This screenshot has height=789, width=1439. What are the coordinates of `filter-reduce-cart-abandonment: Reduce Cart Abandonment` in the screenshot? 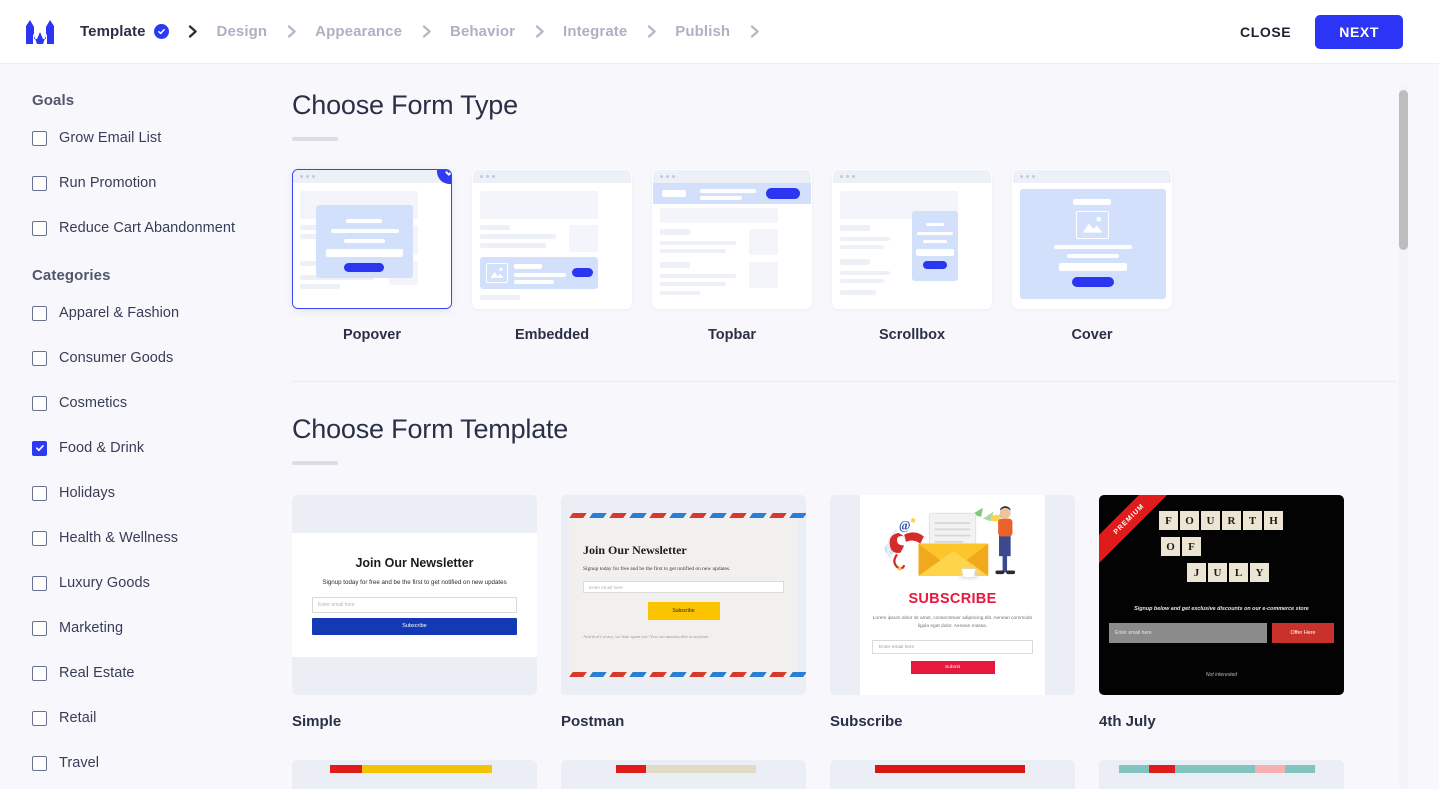 It's located at (158, 228).